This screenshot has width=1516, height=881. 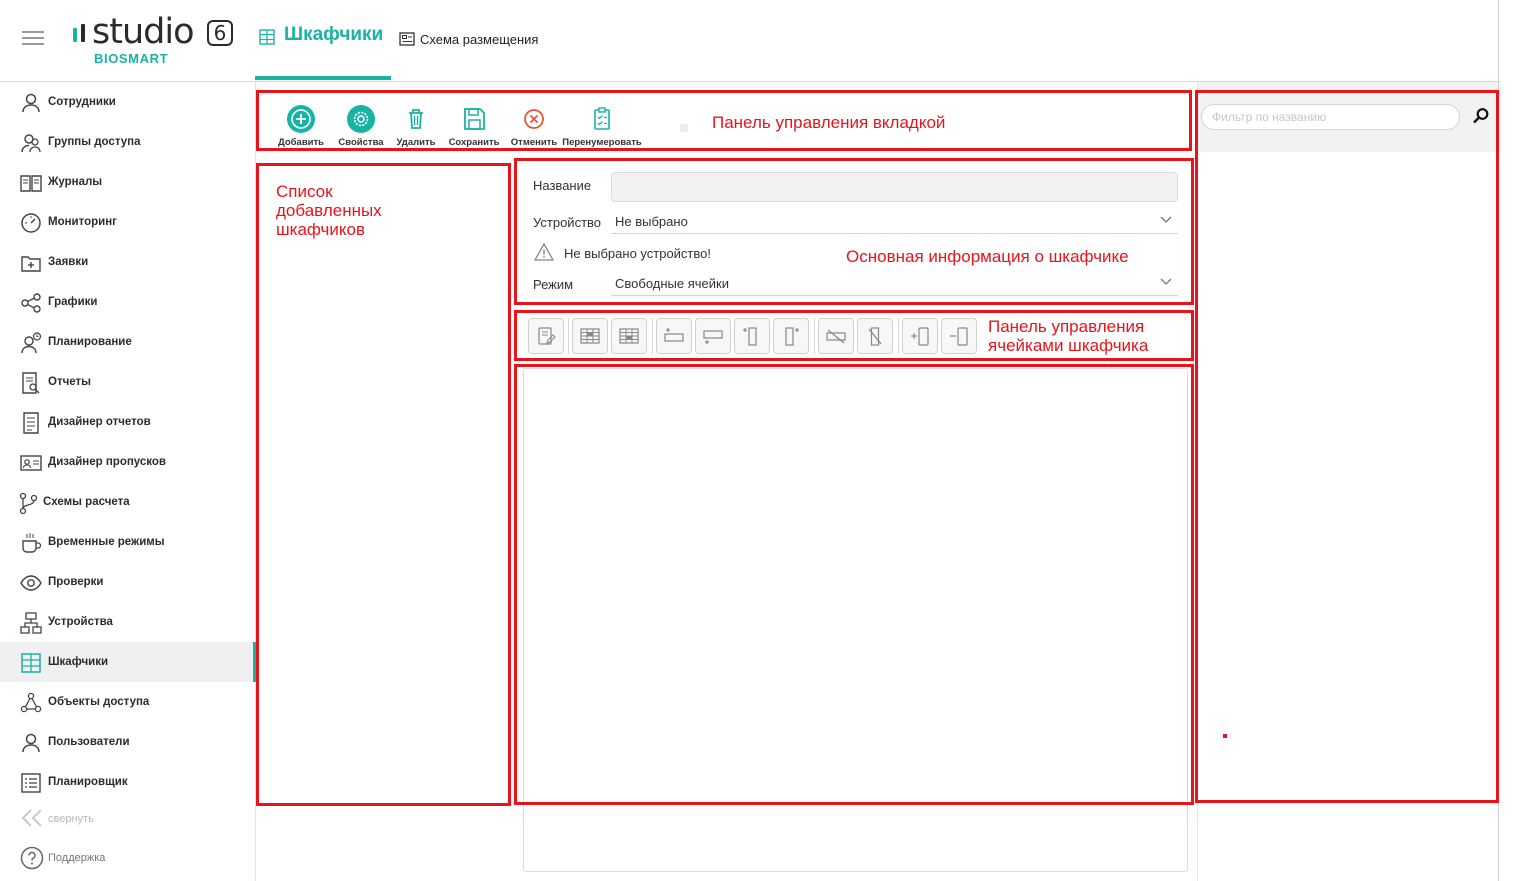 What do you see at coordinates (32, 858) in the screenshot?
I see `help-circle-icon` at bounding box center [32, 858].